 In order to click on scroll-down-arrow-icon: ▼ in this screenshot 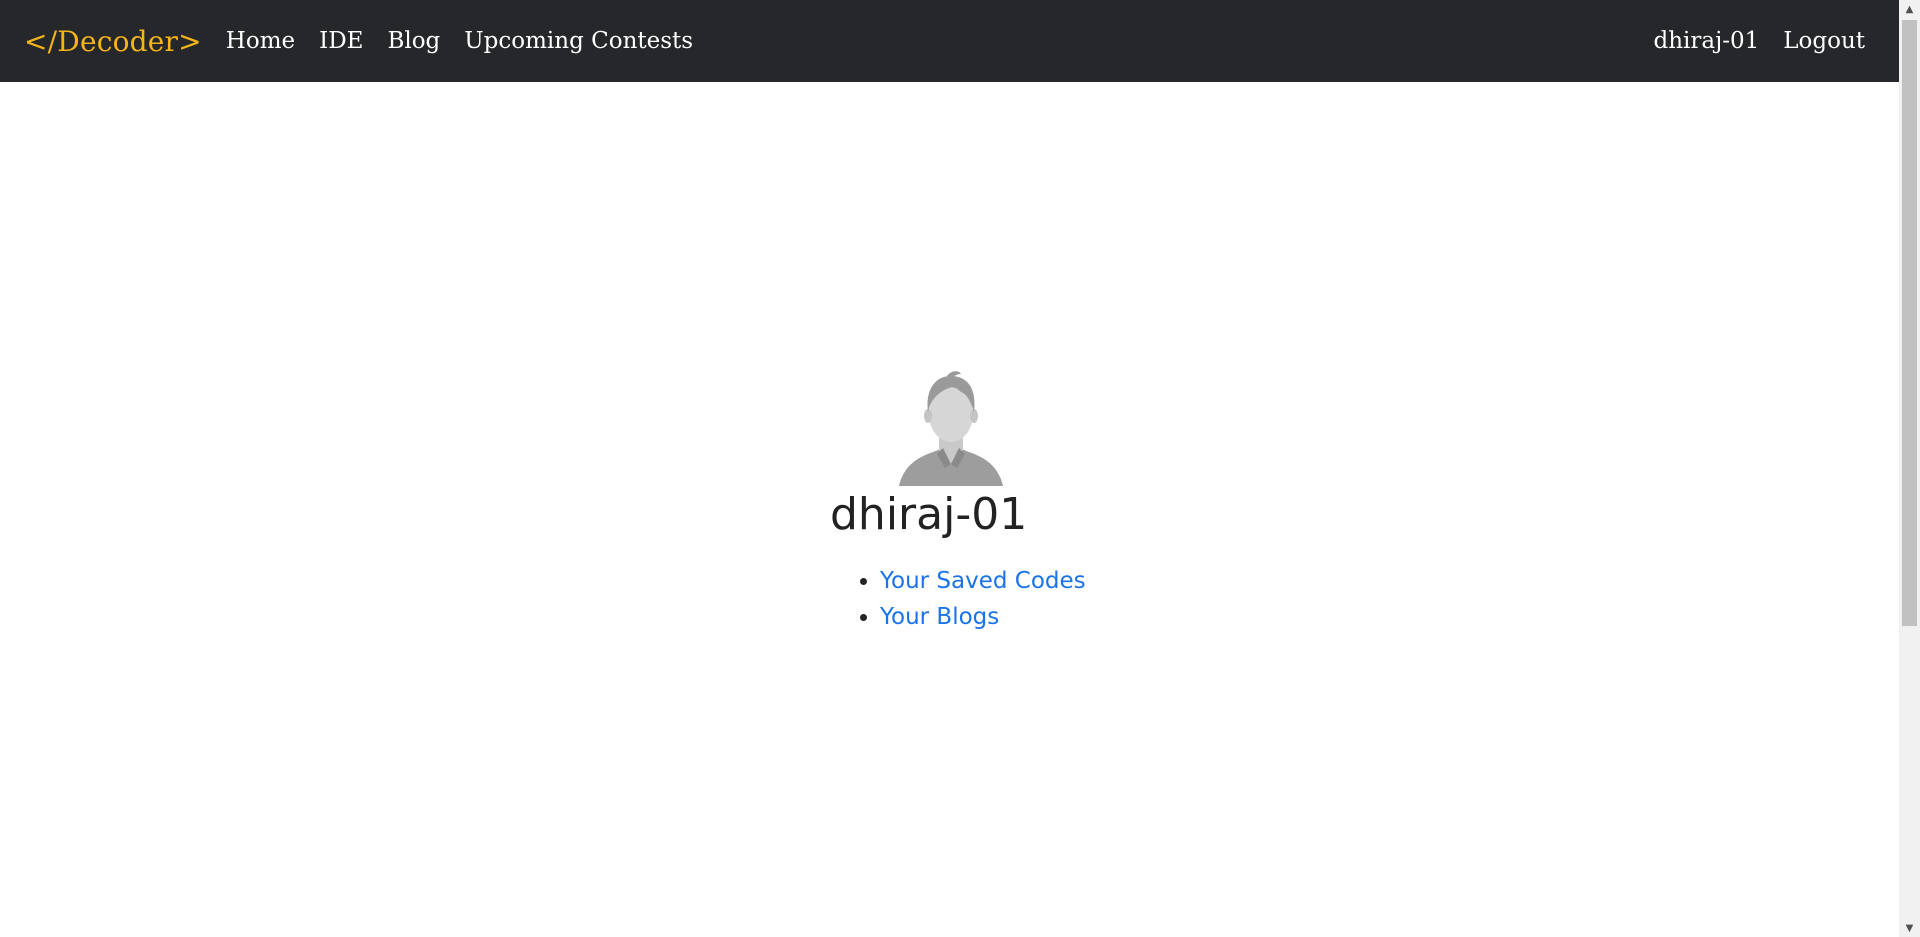, I will do `click(1909, 928)`.